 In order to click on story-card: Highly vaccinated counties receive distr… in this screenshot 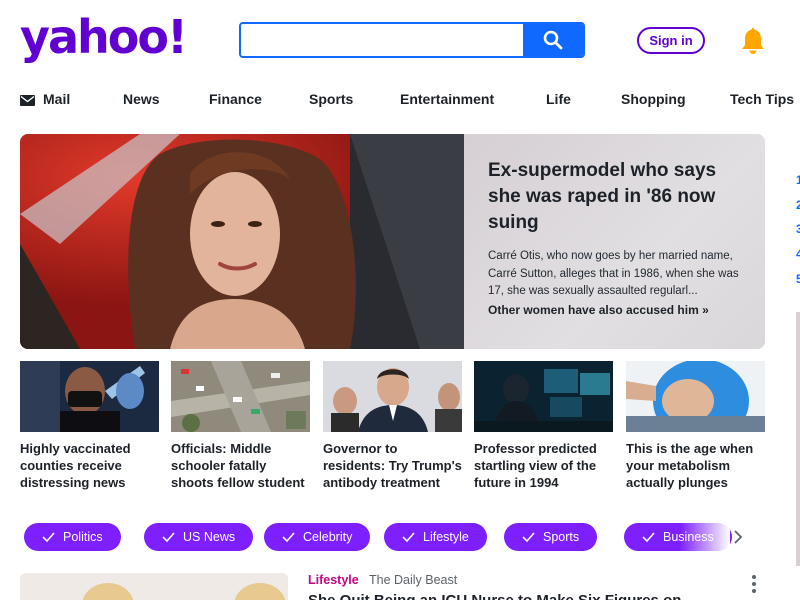, I will do `click(89, 426)`.